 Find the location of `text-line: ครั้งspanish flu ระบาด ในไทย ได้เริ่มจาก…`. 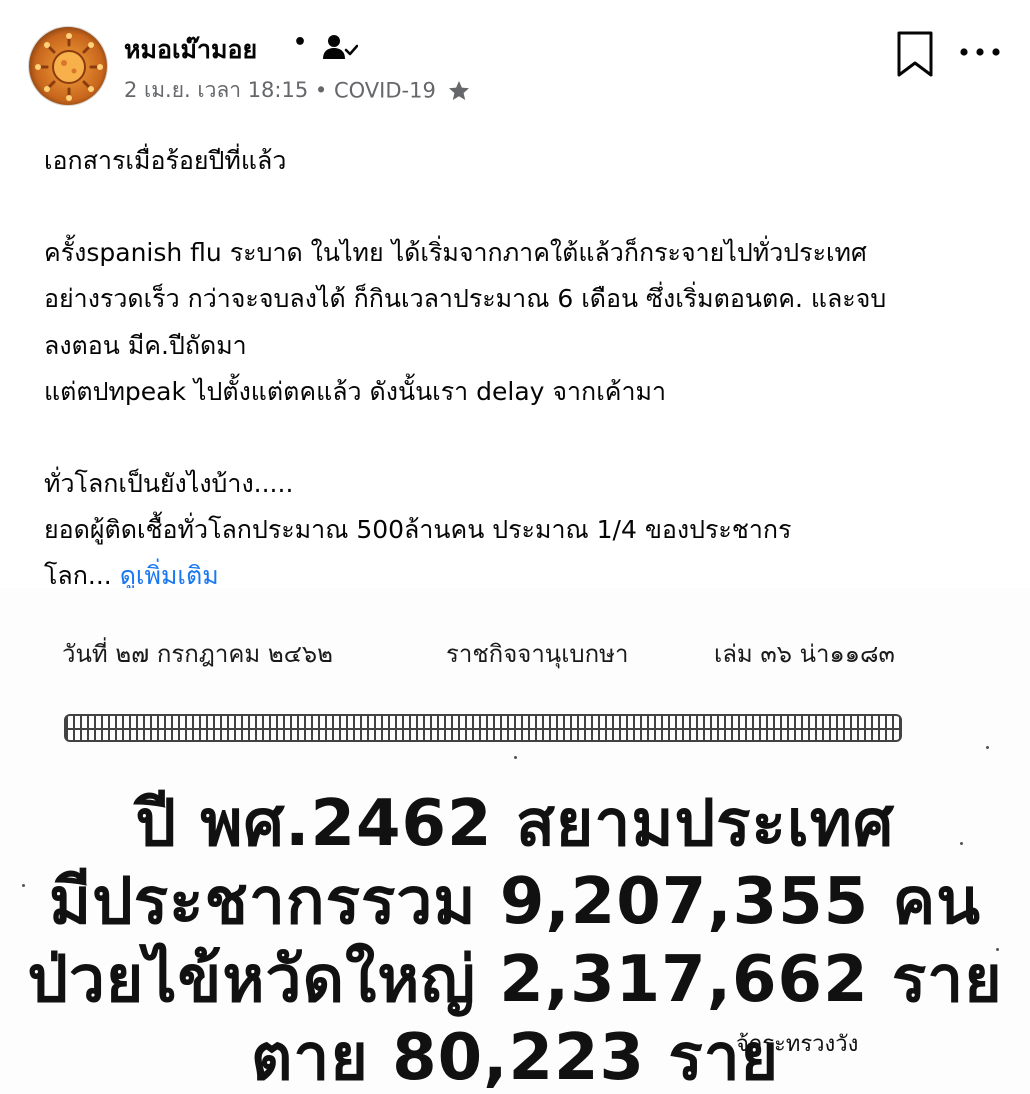

text-line: ครั้งspanish flu ระบาด ในไทย ได้เริ่มจาก… is located at coordinates (455, 253).